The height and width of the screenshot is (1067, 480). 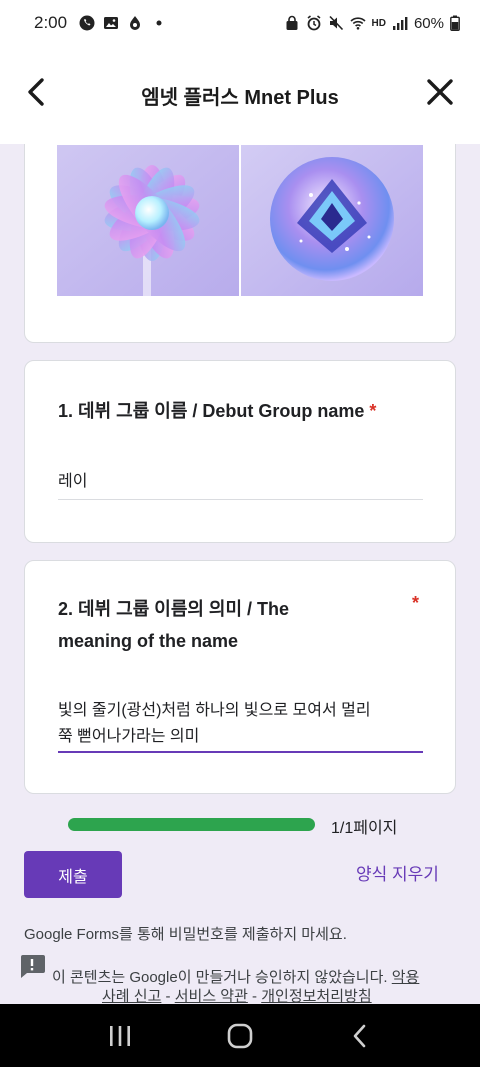 I want to click on status-left: 2:00, so click(x=100, y=23).